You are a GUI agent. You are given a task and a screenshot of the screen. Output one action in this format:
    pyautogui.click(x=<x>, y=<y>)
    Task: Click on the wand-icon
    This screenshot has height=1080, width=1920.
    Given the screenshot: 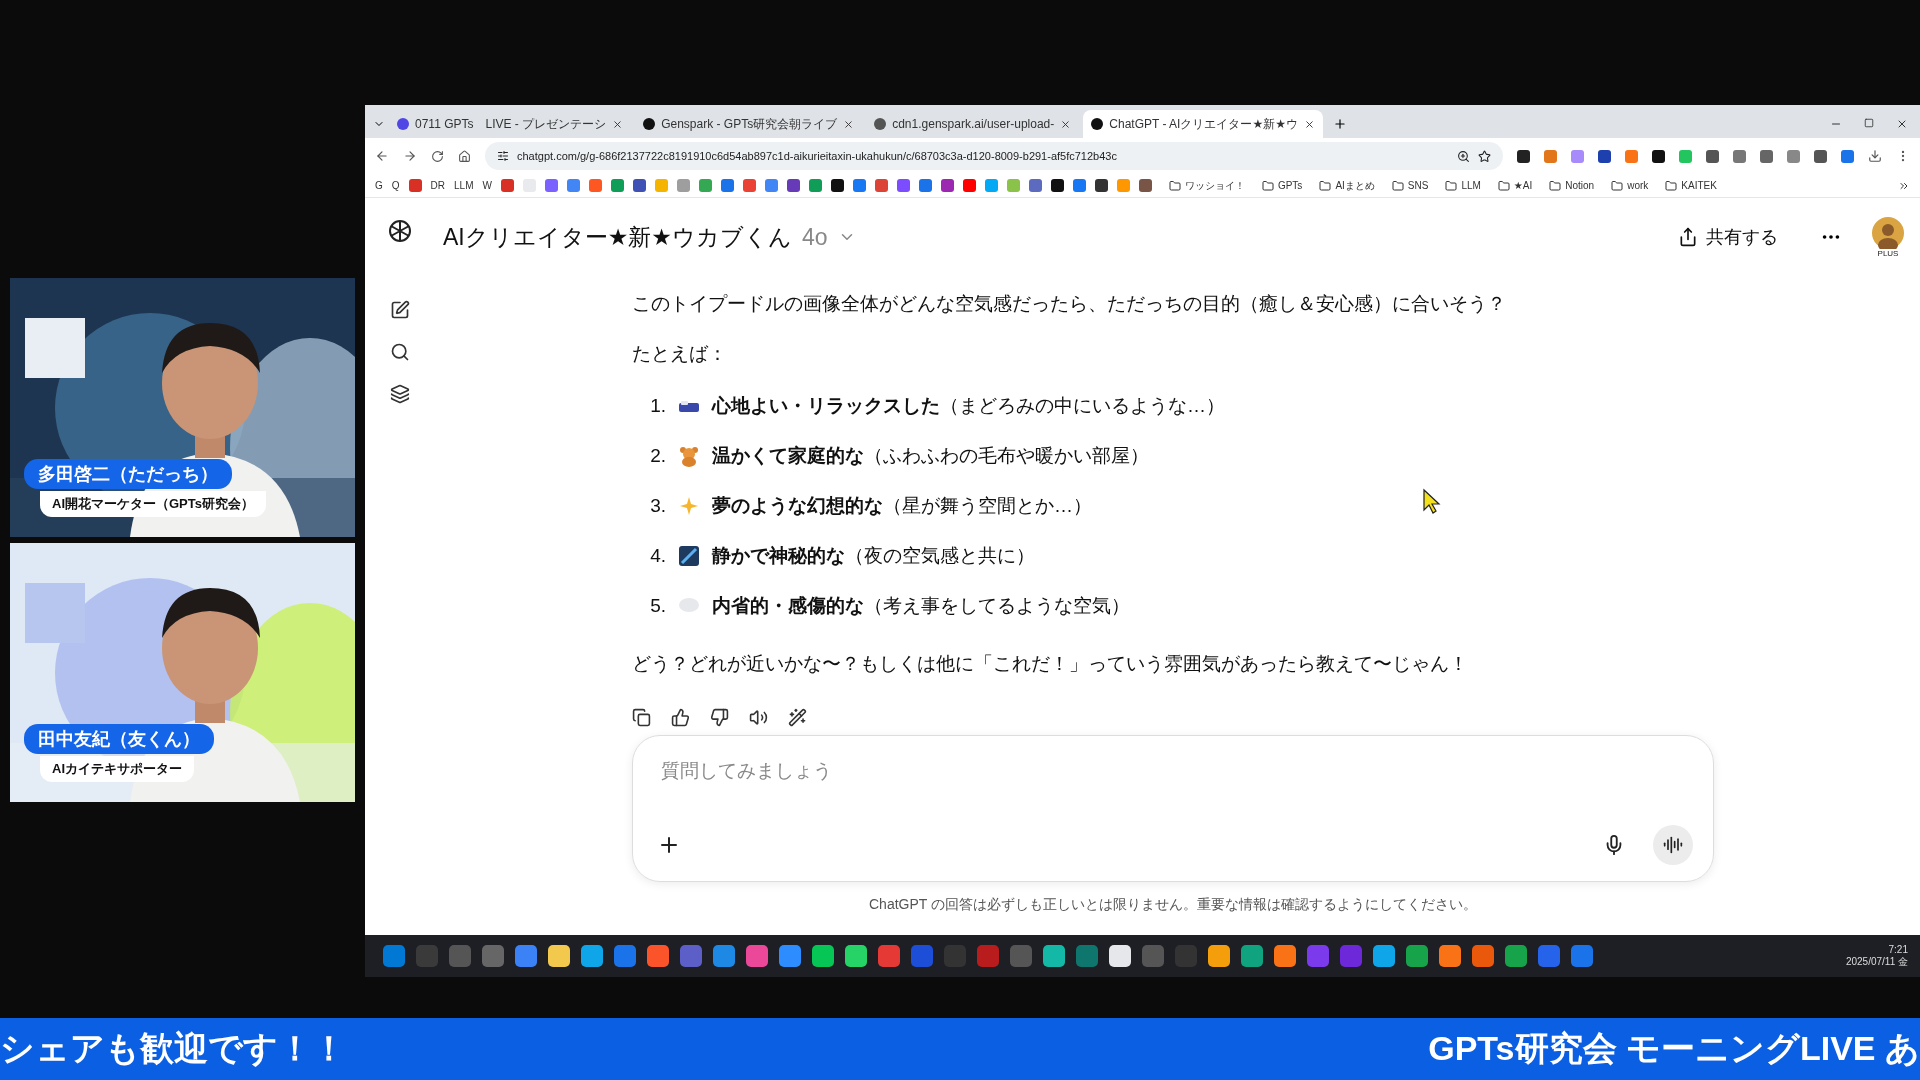 What is the action you would take?
    pyautogui.click(x=797, y=717)
    